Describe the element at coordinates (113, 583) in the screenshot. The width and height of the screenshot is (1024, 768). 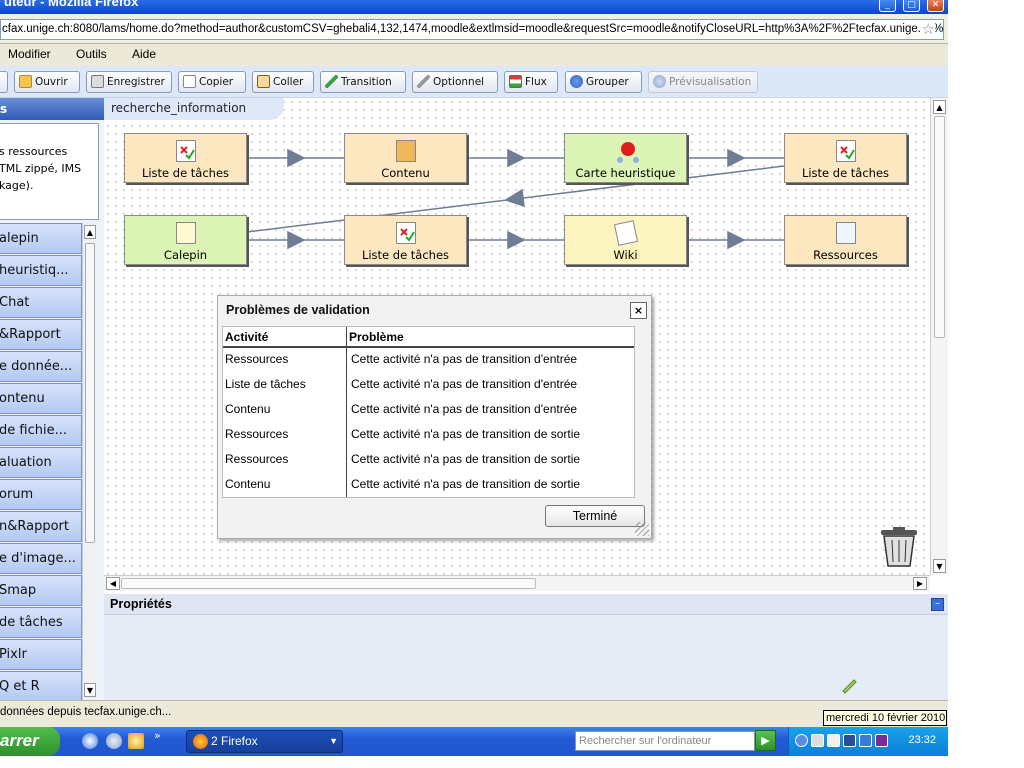
I see `scroll-left-arrow-icon: ◀` at that location.